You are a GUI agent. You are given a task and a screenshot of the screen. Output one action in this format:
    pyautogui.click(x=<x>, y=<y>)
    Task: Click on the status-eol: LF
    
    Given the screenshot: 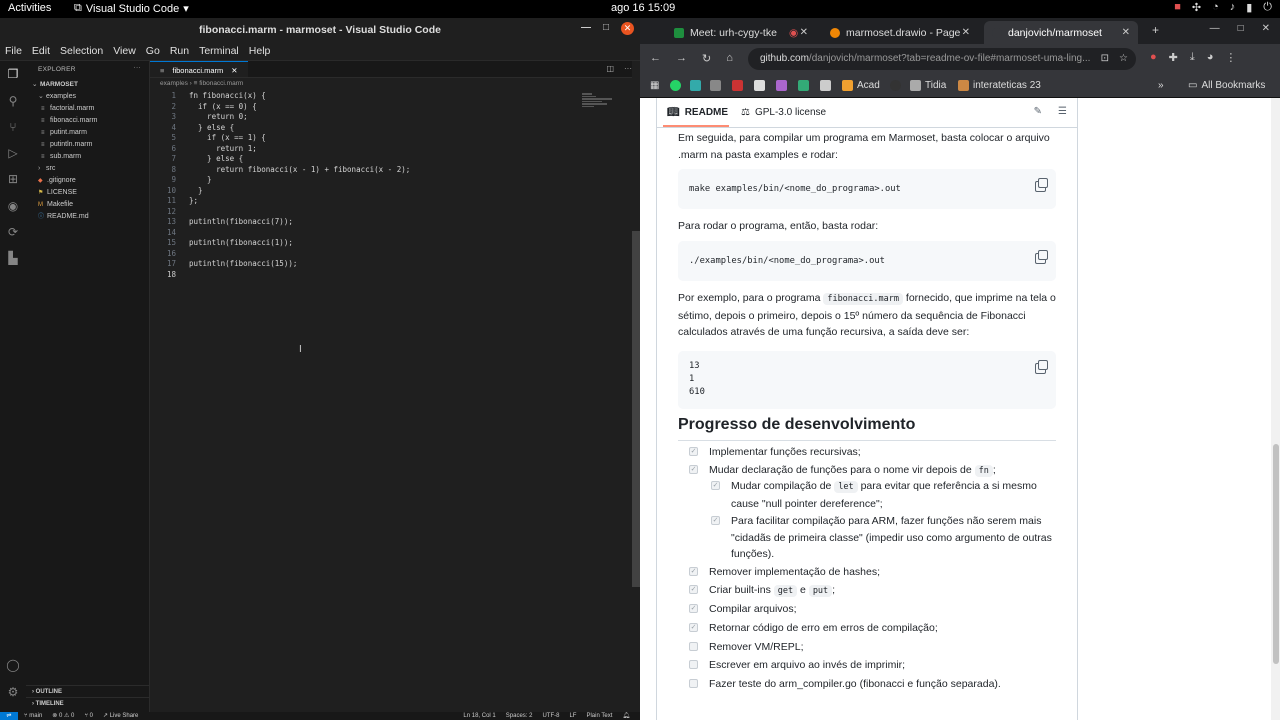 What is the action you would take?
    pyautogui.click(x=572, y=716)
    